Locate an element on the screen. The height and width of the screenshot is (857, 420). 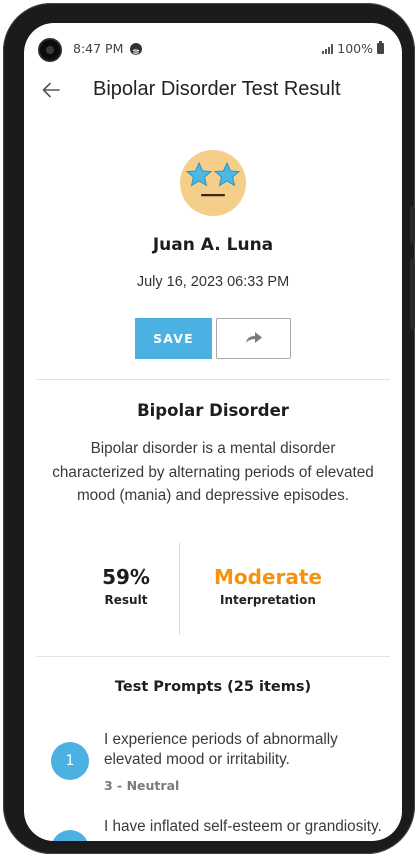
volume-button is located at coordinates (412, 225).